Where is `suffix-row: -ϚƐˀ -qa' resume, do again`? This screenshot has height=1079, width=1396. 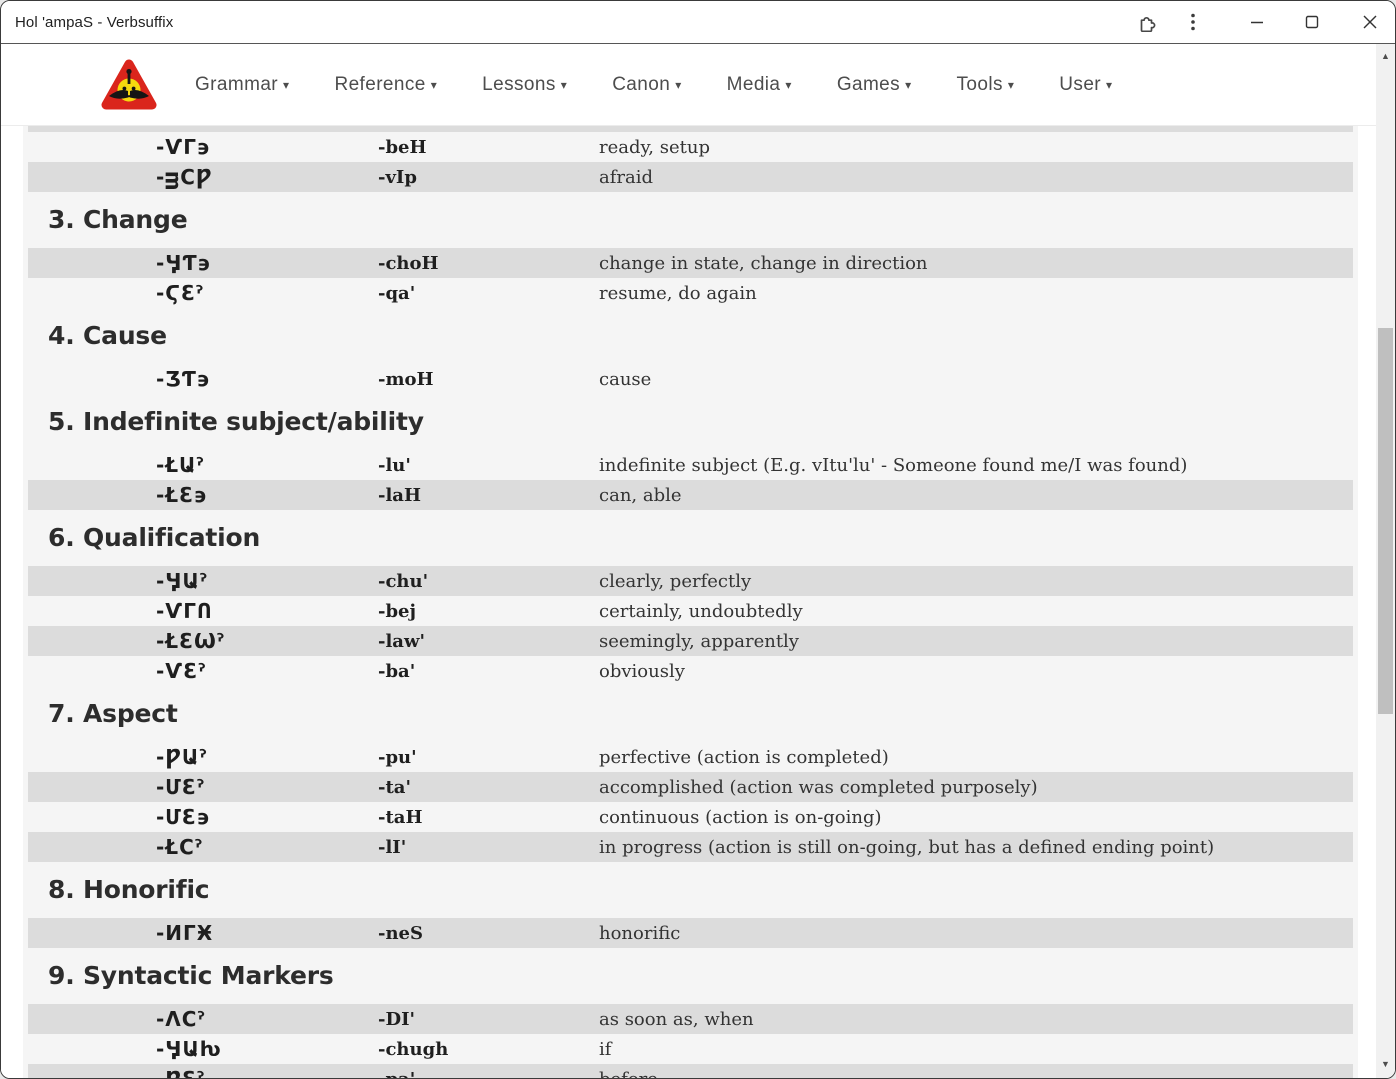 suffix-row: -ϚƐˀ -qa' resume, do again is located at coordinates (690, 293).